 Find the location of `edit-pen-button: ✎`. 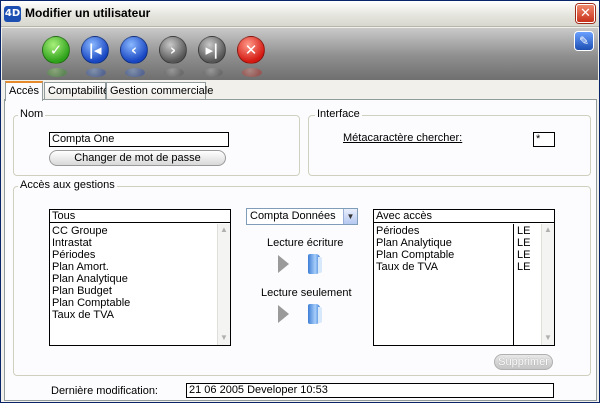

edit-pen-button: ✎ is located at coordinates (584, 41).